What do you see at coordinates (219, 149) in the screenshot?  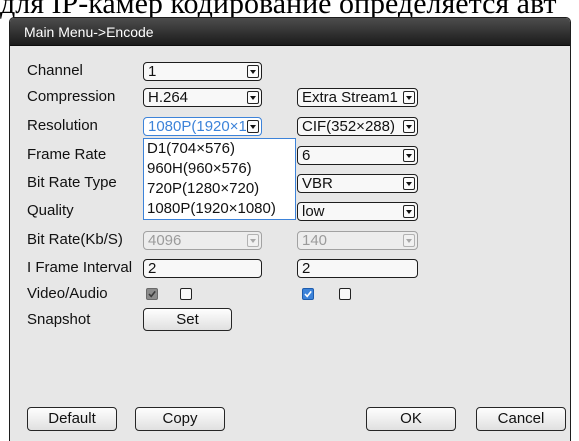 I see `resolution-option: D1(704×576)` at bounding box center [219, 149].